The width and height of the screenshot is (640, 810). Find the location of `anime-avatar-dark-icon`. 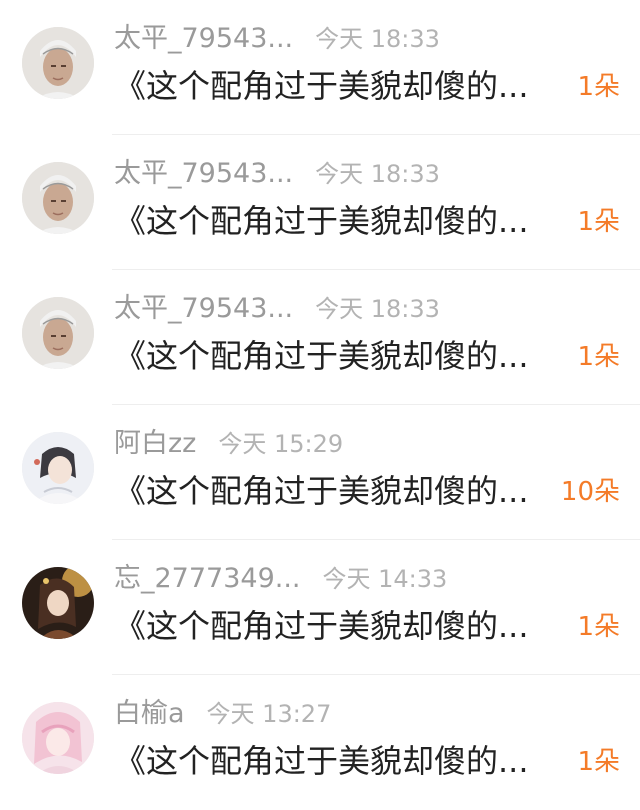

anime-avatar-dark-icon is located at coordinates (58, 603).